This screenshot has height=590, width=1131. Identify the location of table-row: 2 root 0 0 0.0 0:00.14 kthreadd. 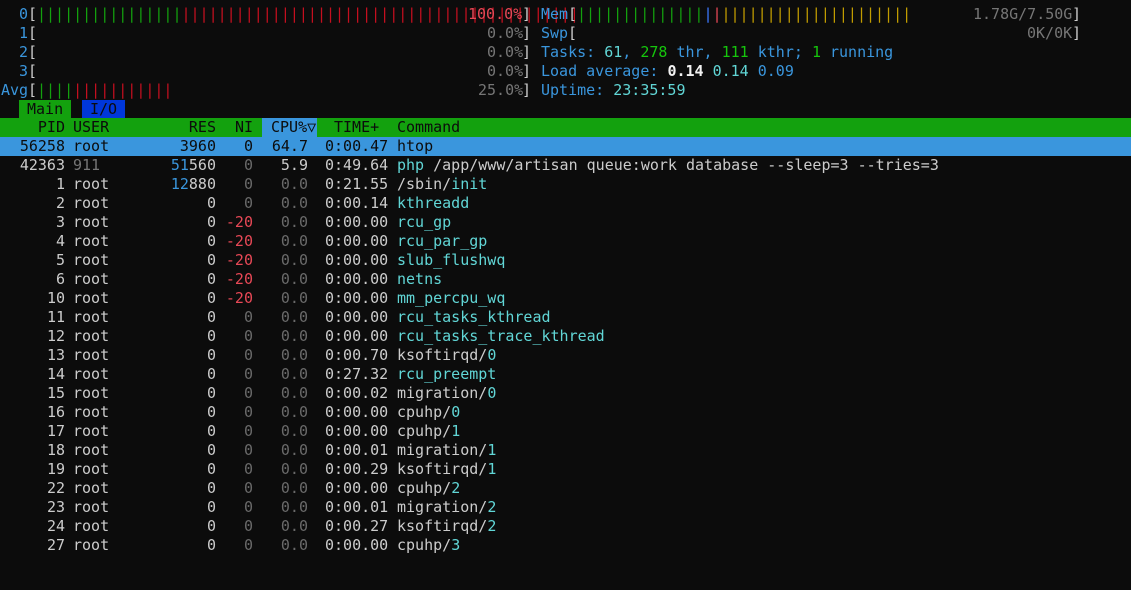
(565, 203).